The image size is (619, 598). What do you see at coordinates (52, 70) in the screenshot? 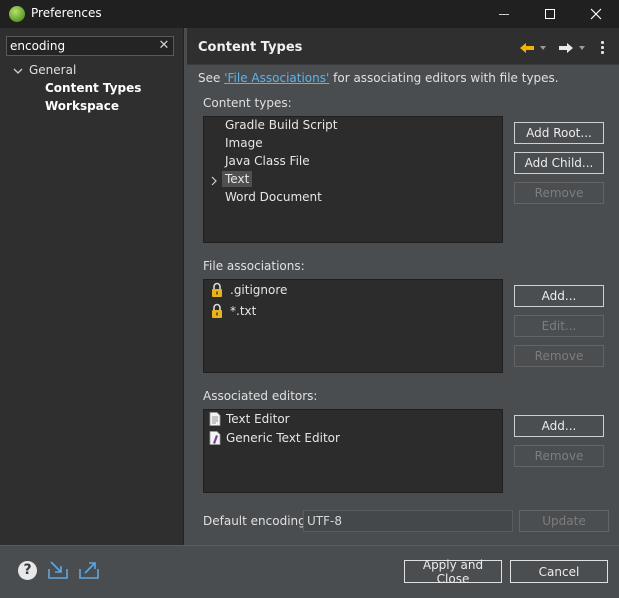
I see `tree-item-general: General` at bounding box center [52, 70].